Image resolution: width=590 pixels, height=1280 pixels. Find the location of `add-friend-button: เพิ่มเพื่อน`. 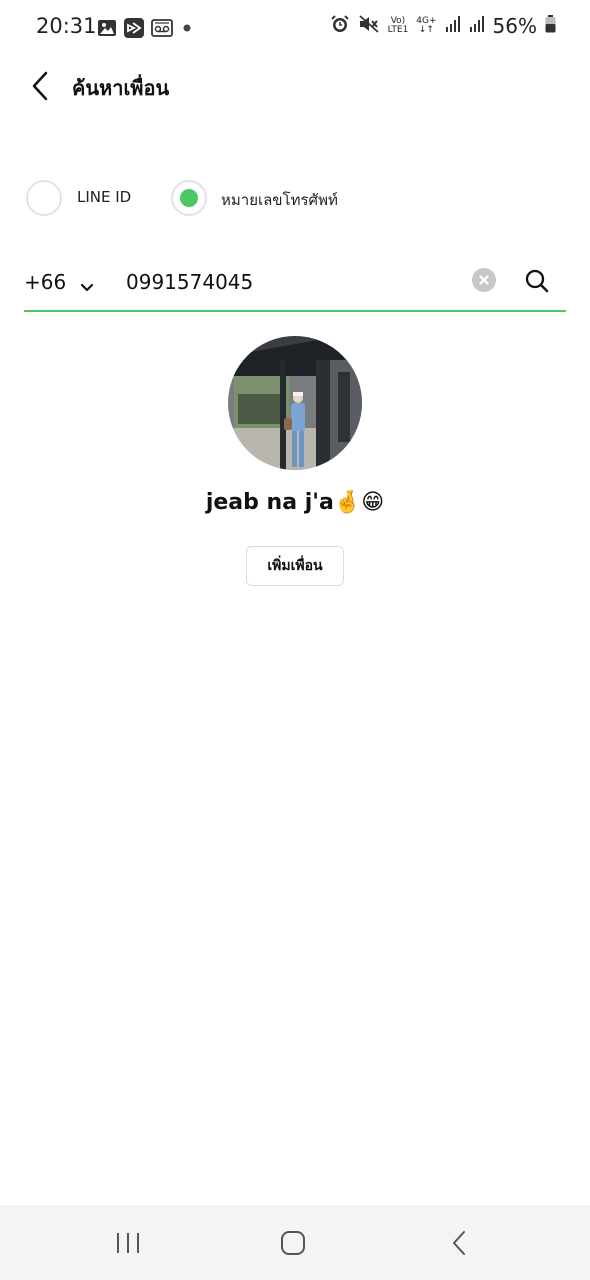

add-friend-button: เพิ่มเพื่อน is located at coordinates (295, 566).